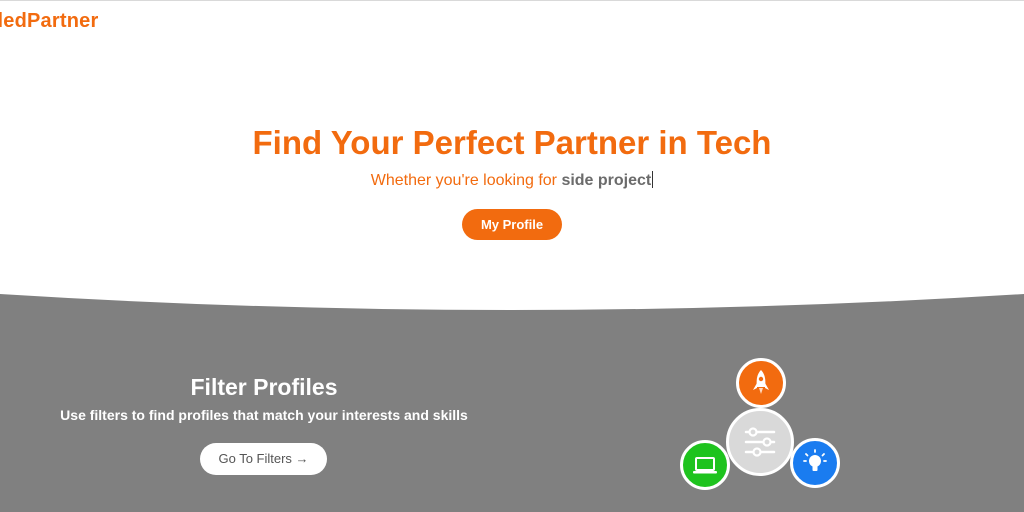 The image size is (1024, 512). Describe the element at coordinates (606, 180) in the screenshot. I see `typed-text: side project` at that location.